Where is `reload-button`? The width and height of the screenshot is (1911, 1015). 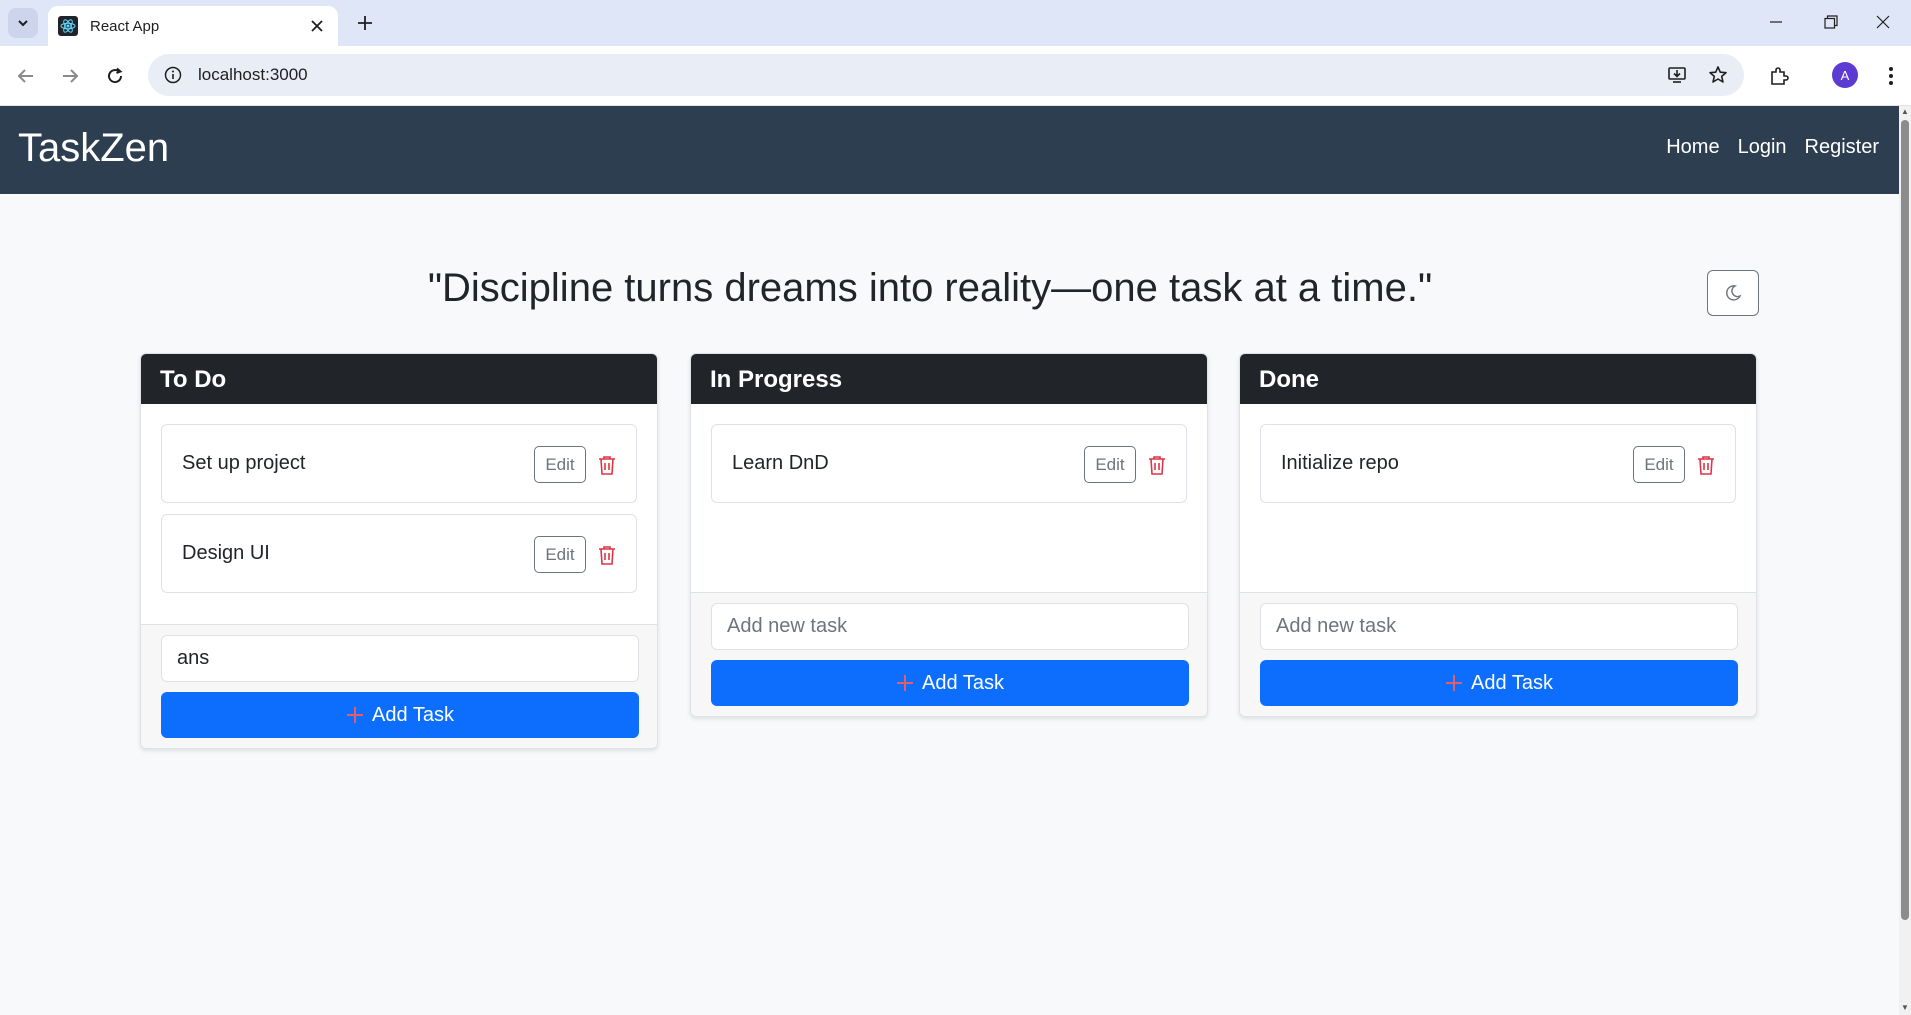 reload-button is located at coordinates (115, 76).